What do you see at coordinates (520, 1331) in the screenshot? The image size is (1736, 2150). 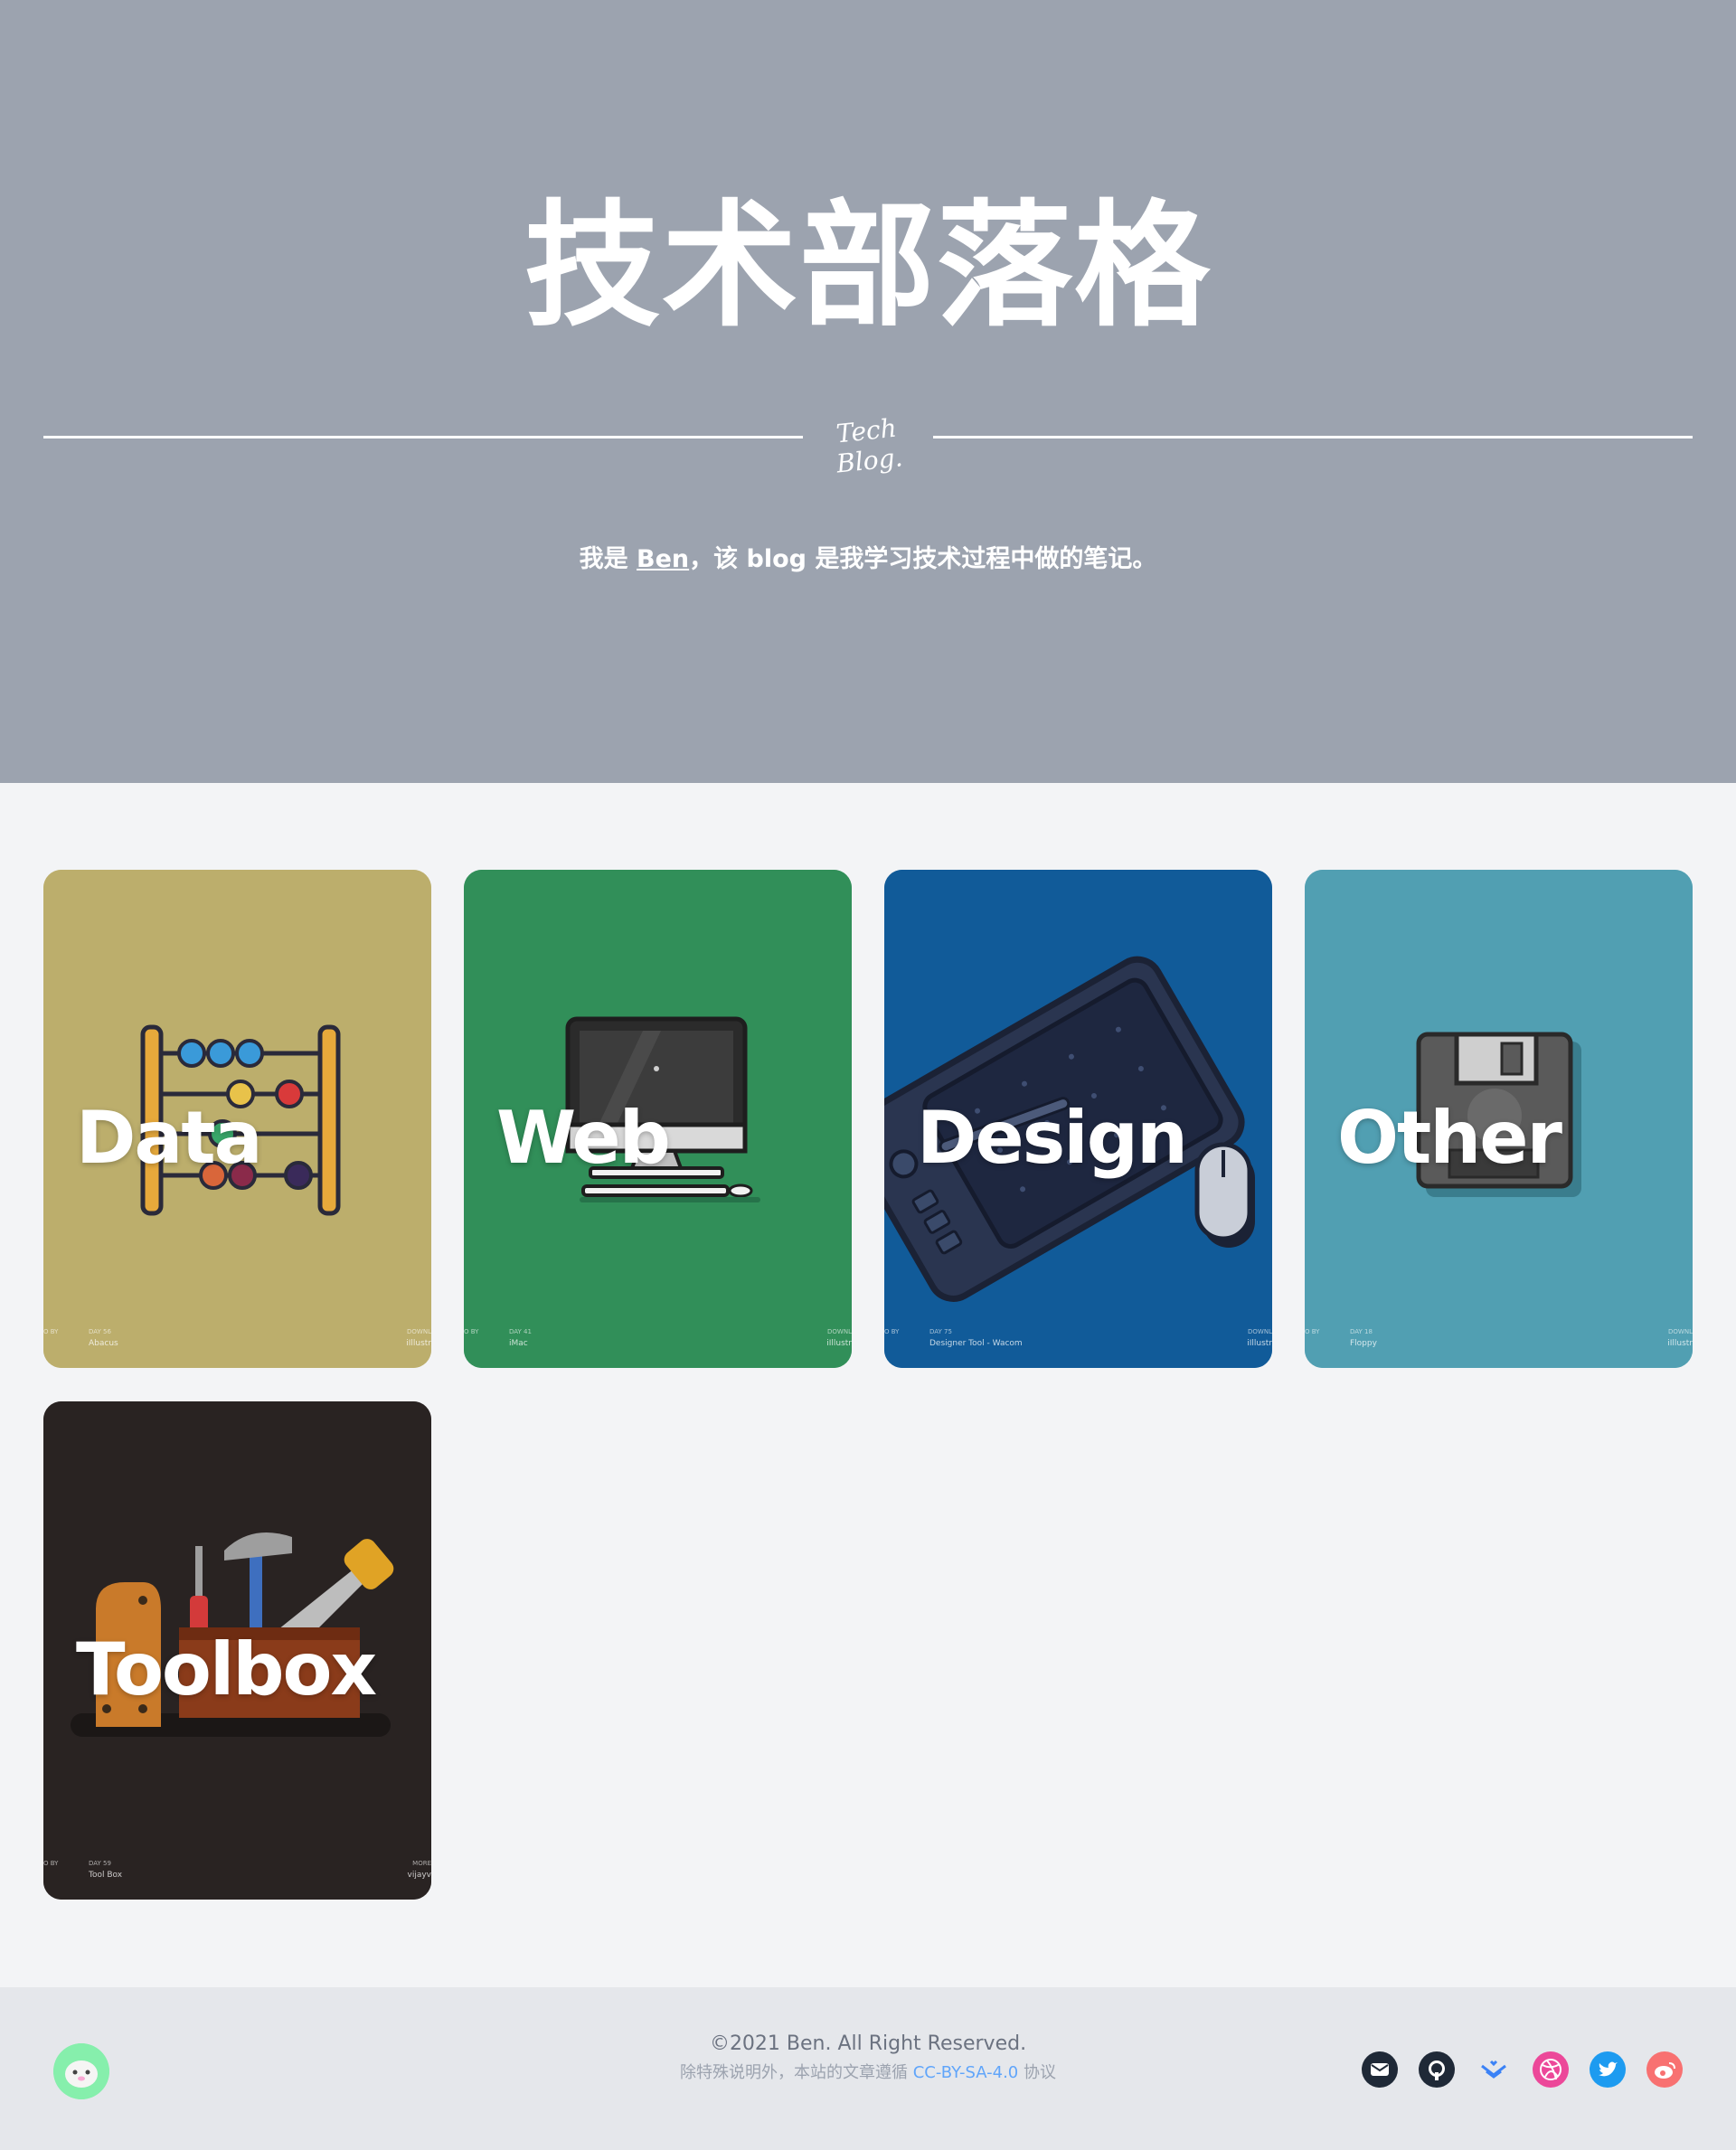 I see `card-foot-day: DAY 41` at bounding box center [520, 1331].